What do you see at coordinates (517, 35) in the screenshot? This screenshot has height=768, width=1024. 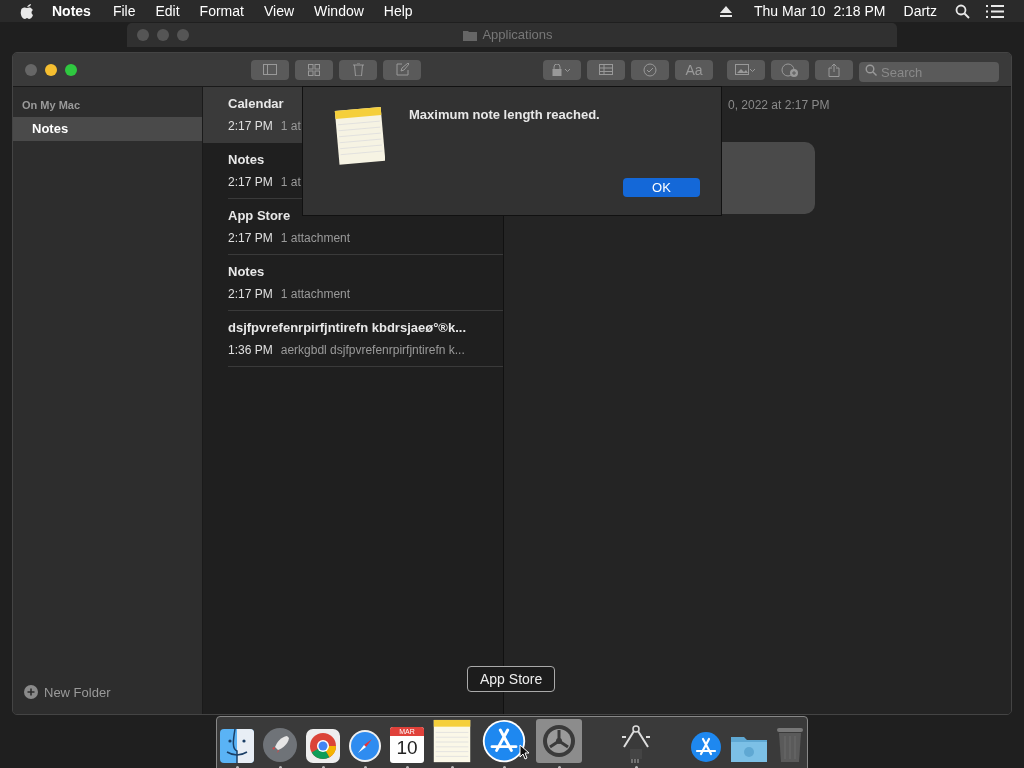 I see `window-title: Applications` at bounding box center [517, 35].